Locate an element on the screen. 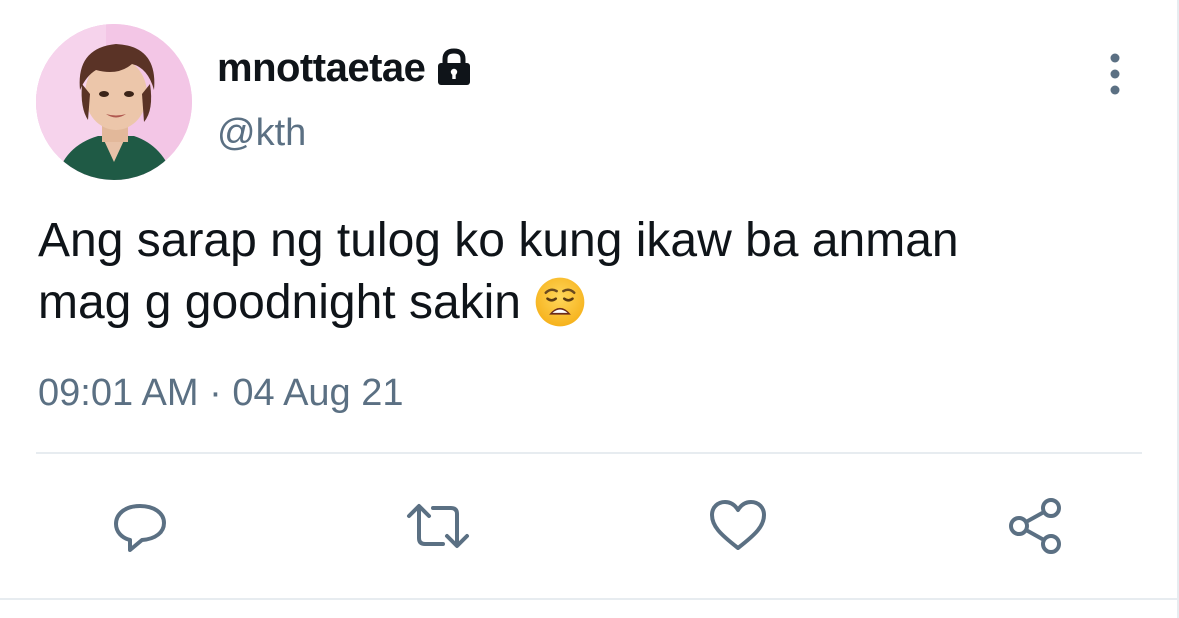 This screenshot has width=1179, height=618. author-row: mnottaetae is located at coordinates (346, 68).